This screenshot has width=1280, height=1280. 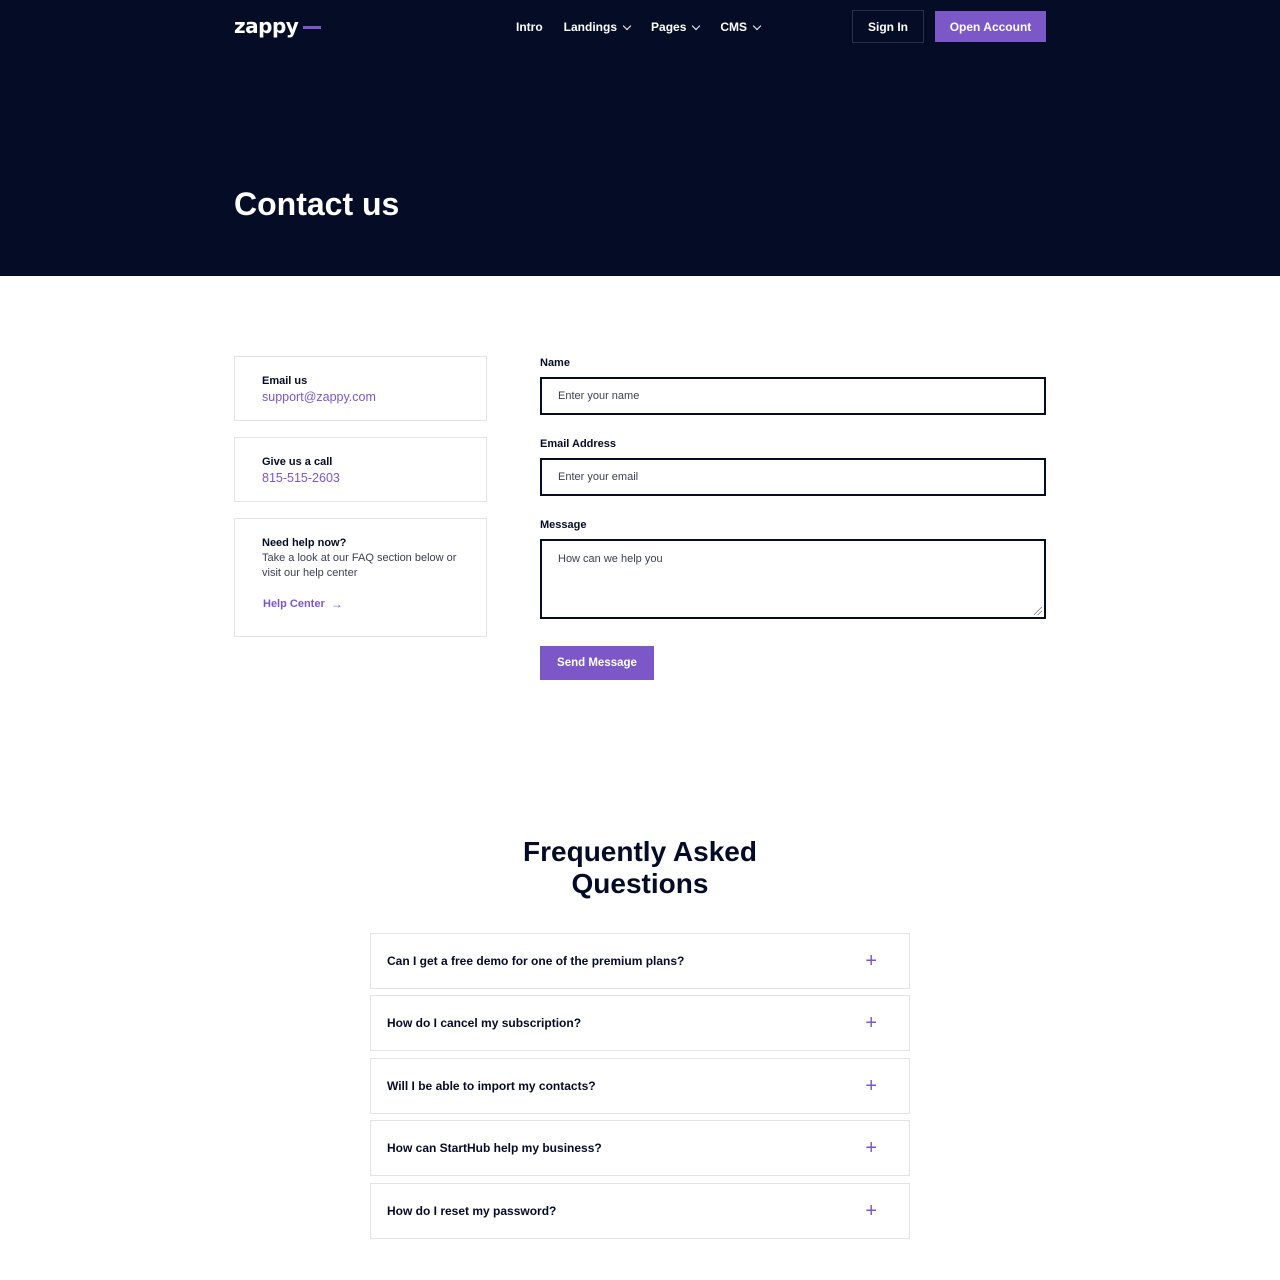 I want to click on nav-item-landings: Landings, so click(x=597, y=27).